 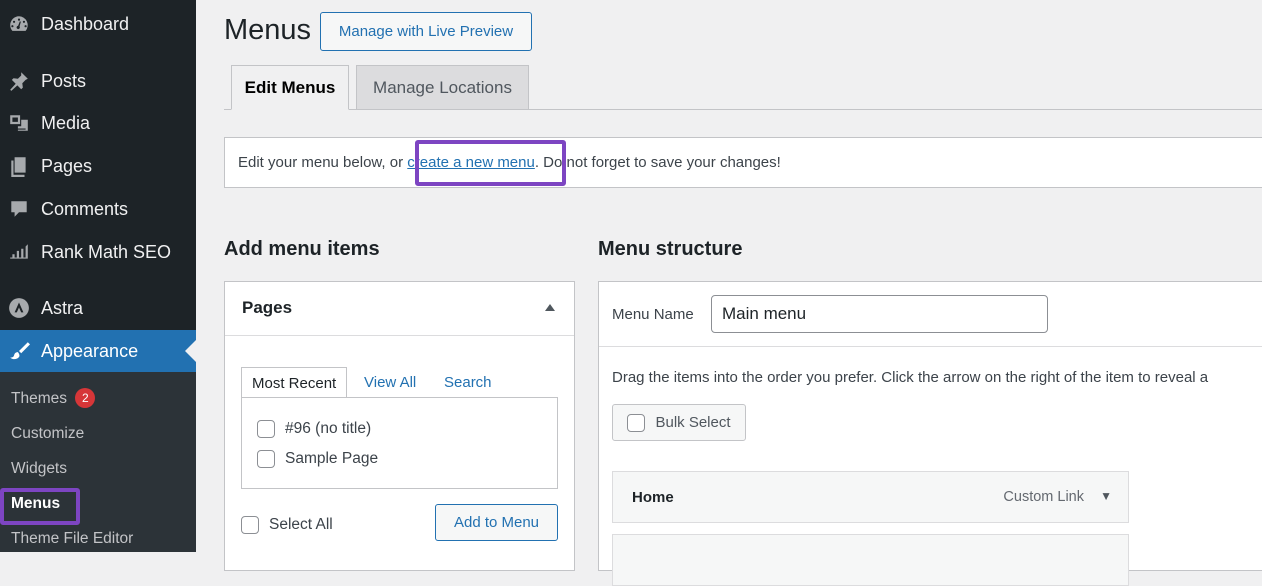 I want to click on pages-list-box: #96 (no title) Sample Page, so click(x=399, y=443).